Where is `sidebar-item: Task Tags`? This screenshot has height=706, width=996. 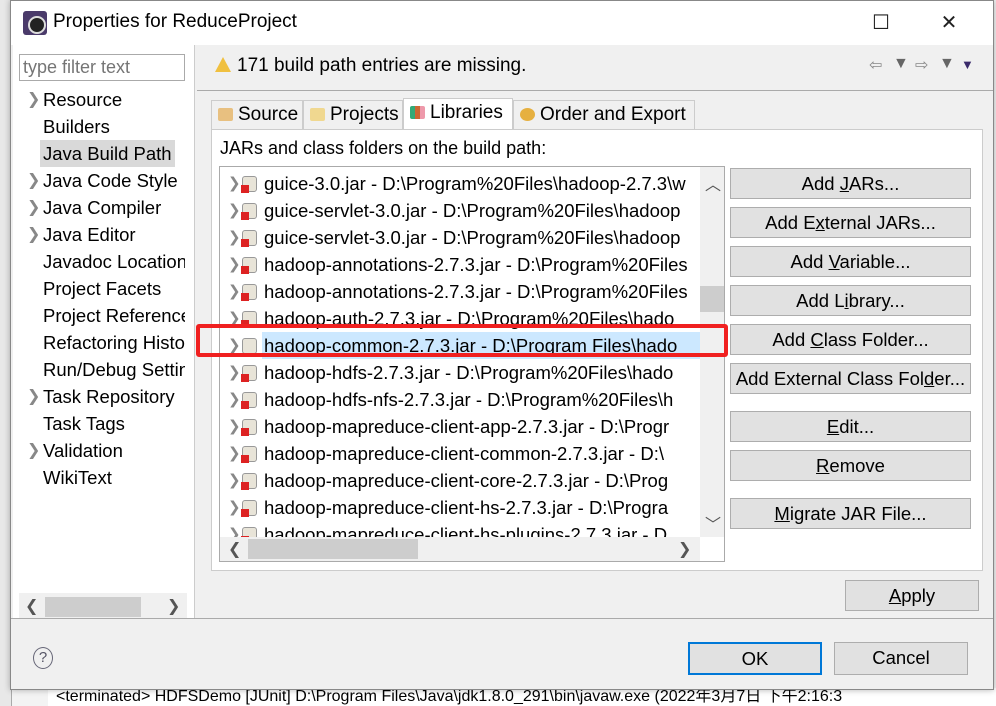
sidebar-item: Task Tags is located at coordinates (99, 423).